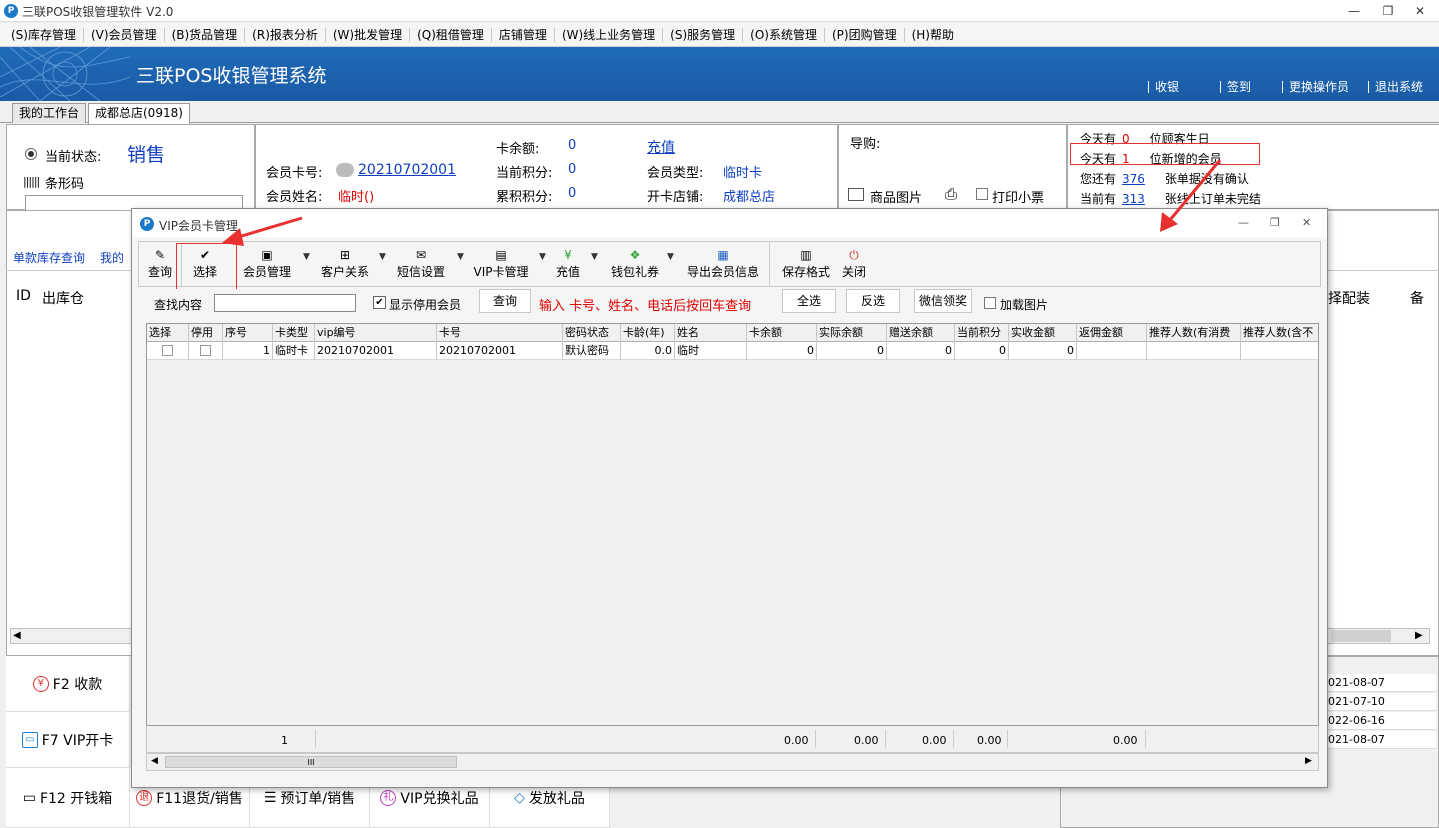  What do you see at coordinates (852, 351) in the screenshot?
I see `cell-actual-balance: 0` at bounding box center [852, 351].